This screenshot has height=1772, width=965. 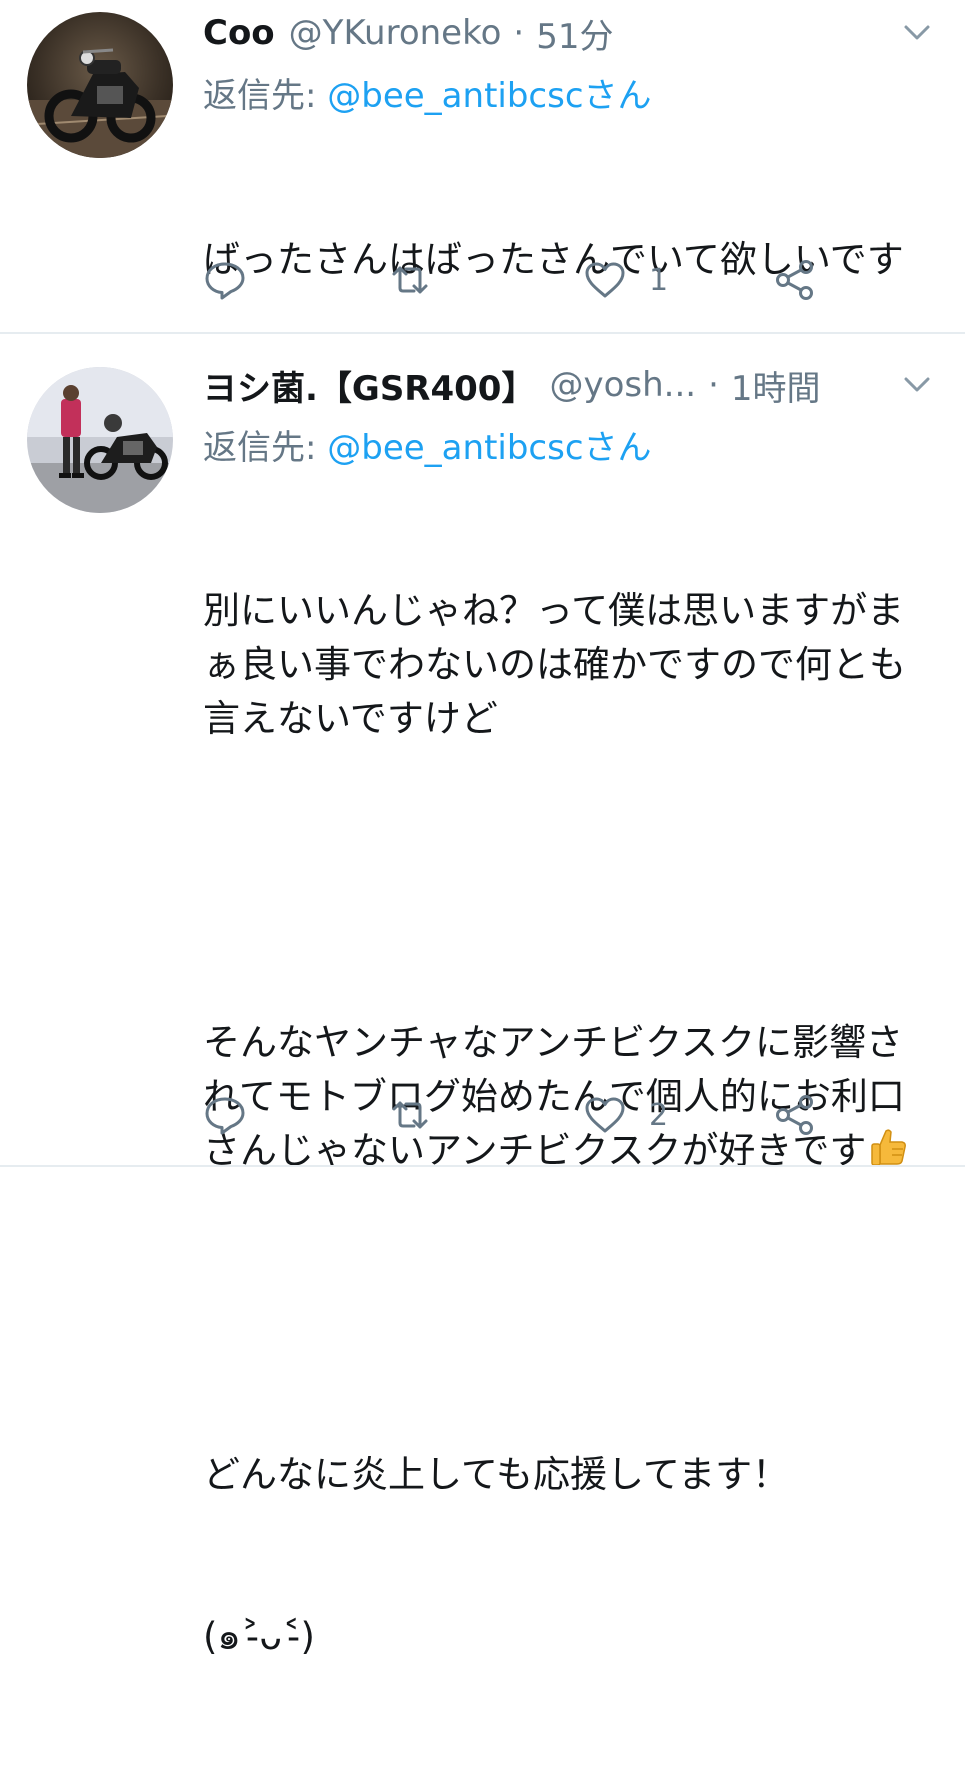 I want to click on rider-with-motorcycle-avatar, so click(x=100, y=440).